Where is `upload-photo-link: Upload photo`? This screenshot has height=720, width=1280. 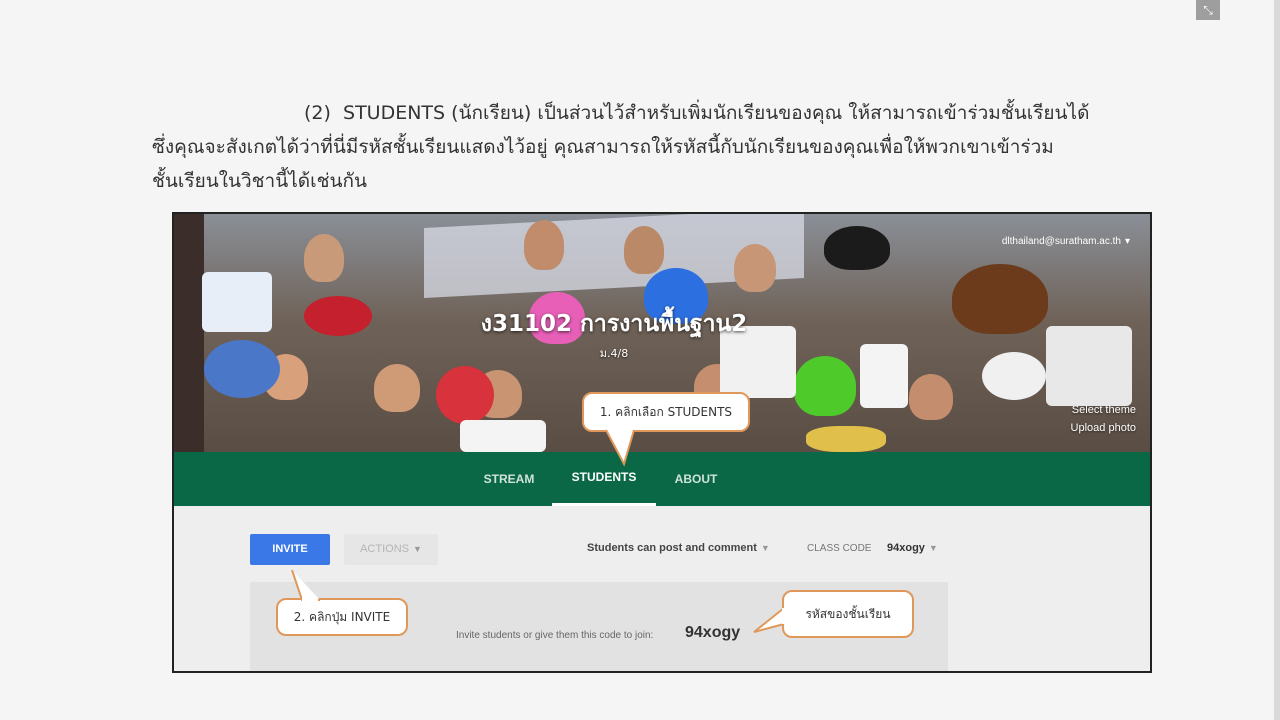
upload-photo-link: Upload photo is located at coordinates (1103, 428).